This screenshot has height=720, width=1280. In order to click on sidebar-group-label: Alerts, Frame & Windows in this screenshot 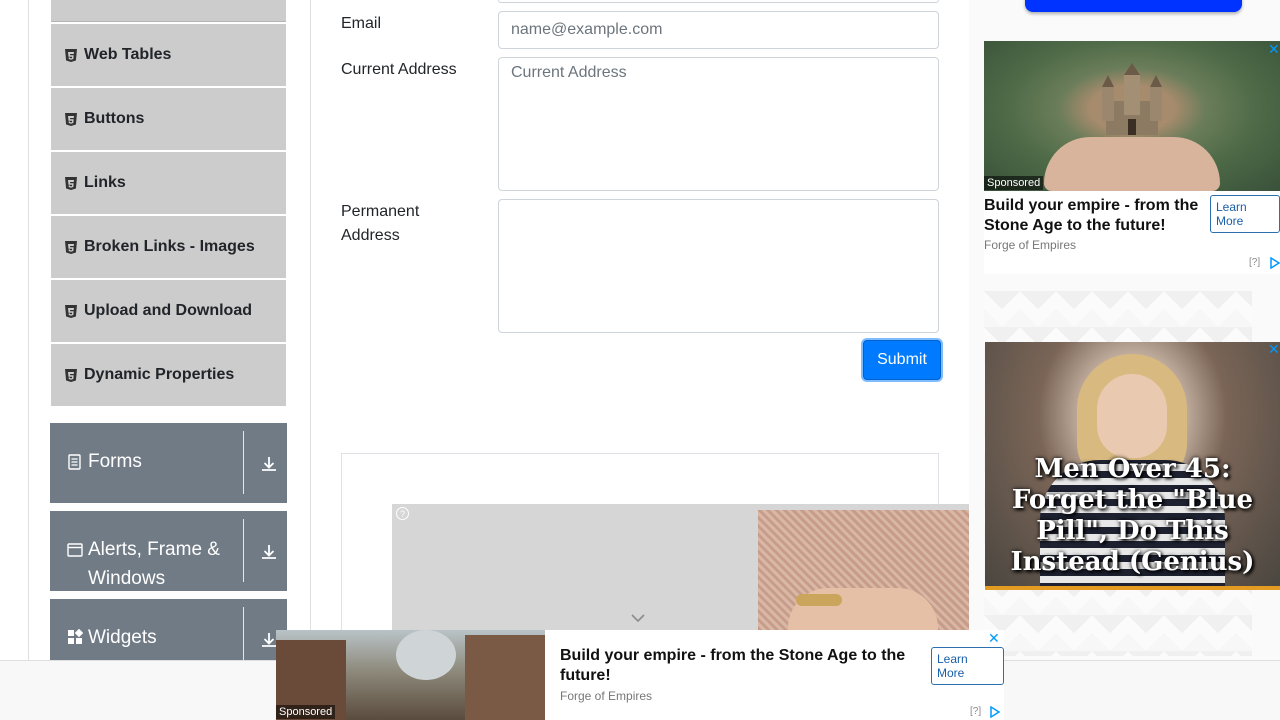, I will do `click(154, 564)`.